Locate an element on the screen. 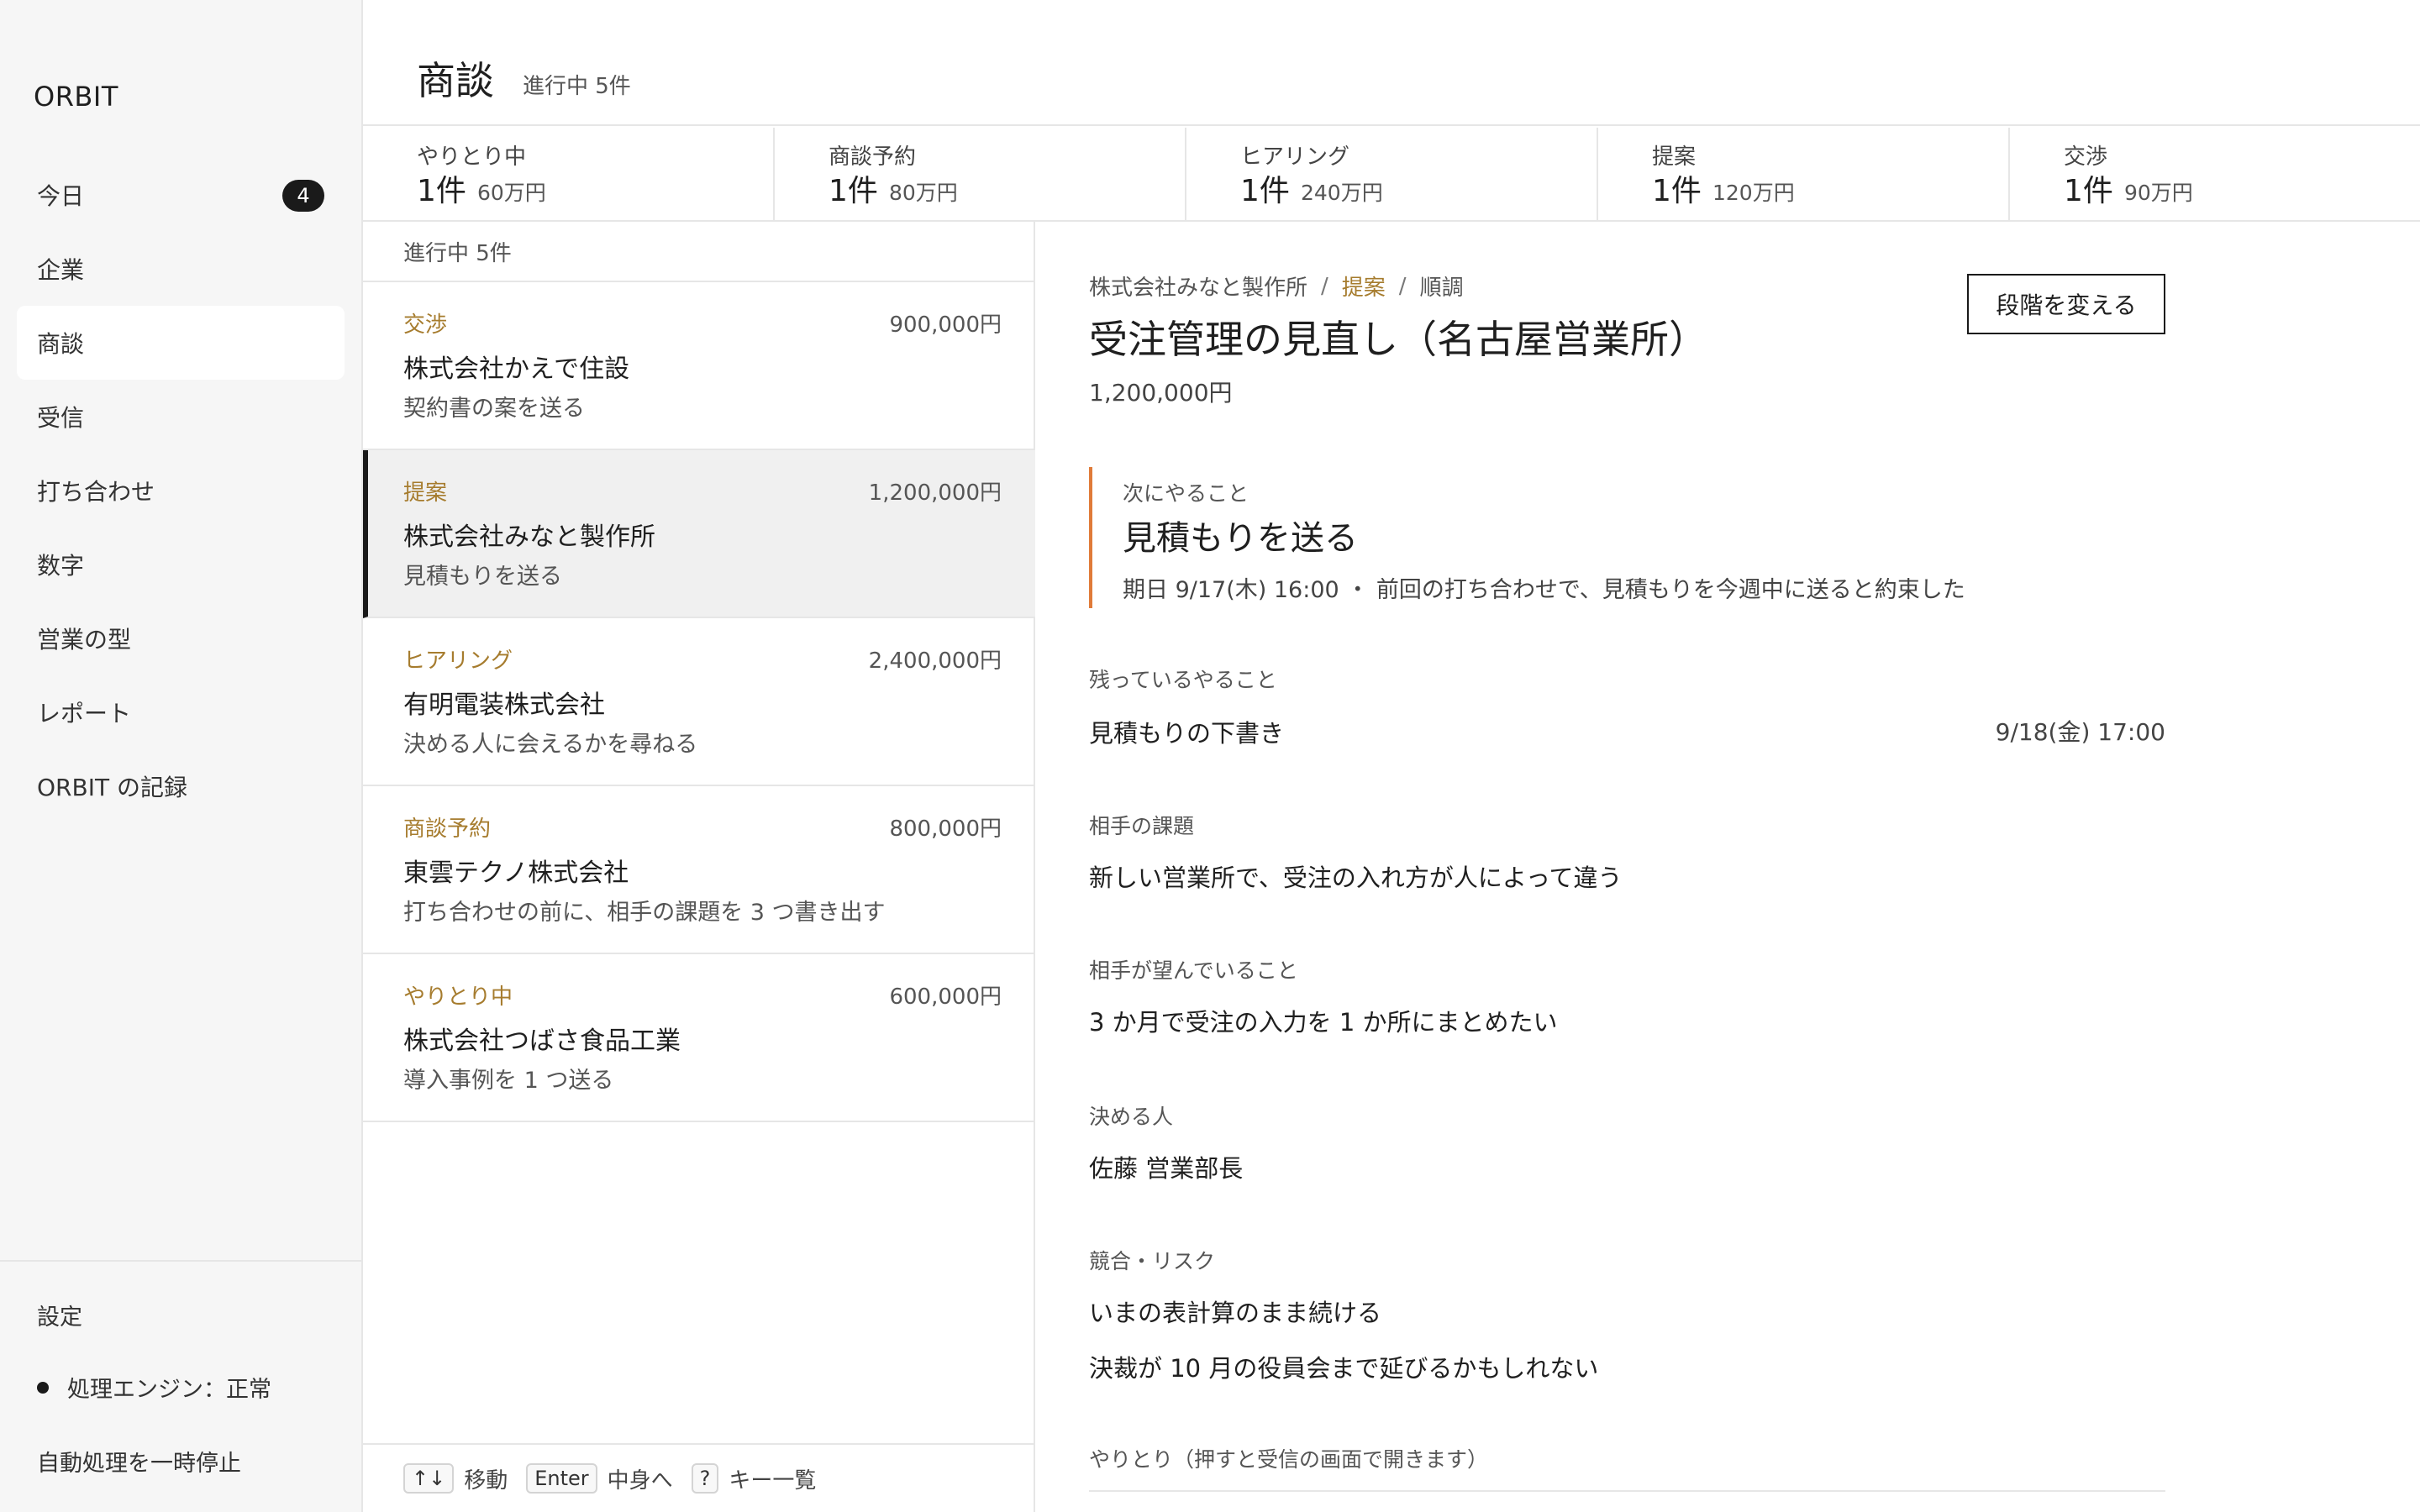 The image size is (2420, 1512). risk-item: いまの表計算のまま続ける is located at coordinates (1235, 1313).